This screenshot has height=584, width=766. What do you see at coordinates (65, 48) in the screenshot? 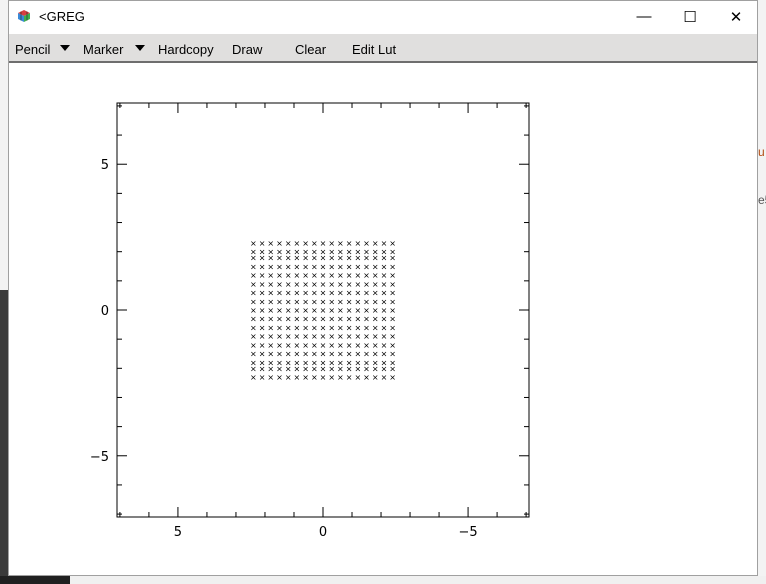
I see `pencil-dropdown-arrow-icon` at bounding box center [65, 48].